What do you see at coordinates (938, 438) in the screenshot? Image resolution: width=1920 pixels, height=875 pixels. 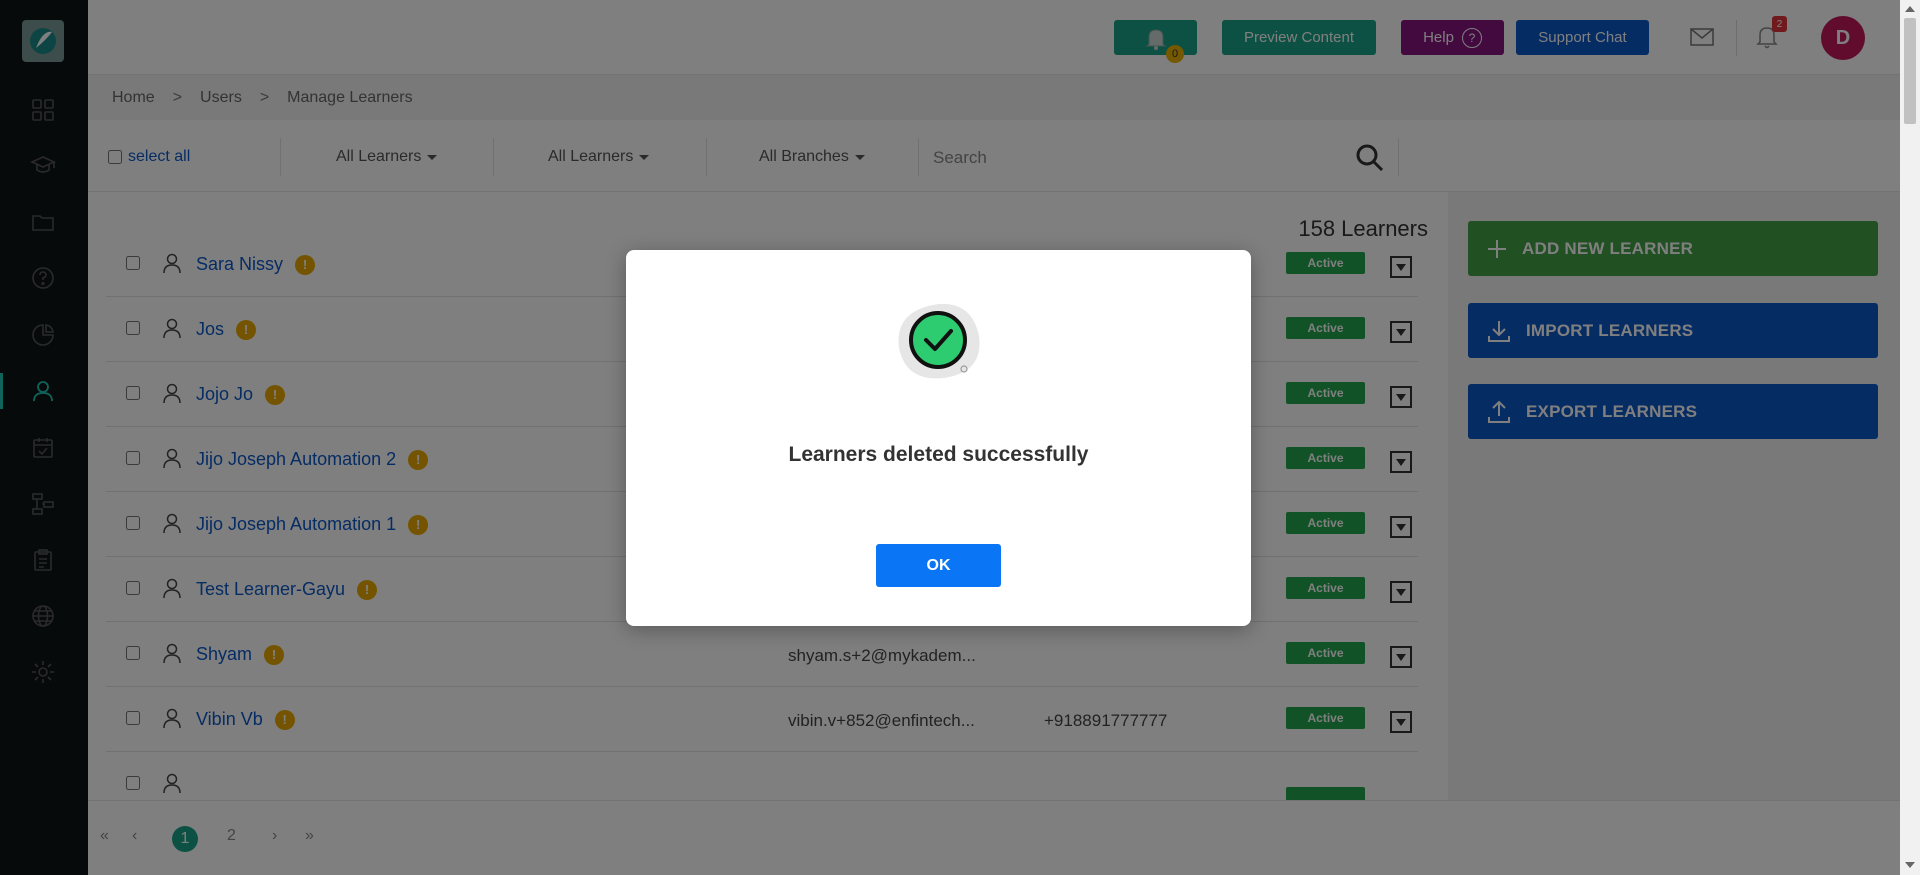 I see `success-dialog: Learners deleted successfully OK` at bounding box center [938, 438].